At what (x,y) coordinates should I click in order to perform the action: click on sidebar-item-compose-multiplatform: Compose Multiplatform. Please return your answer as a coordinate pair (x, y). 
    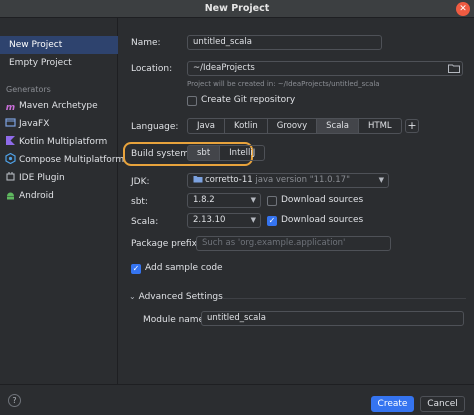
    Looking at the image, I should click on (62, 160).